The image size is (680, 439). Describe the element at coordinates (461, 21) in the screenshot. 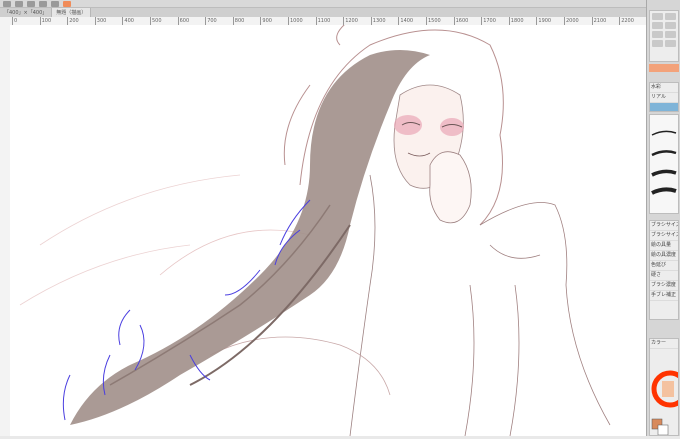

I see `ruler-tick: 1600` at that location.